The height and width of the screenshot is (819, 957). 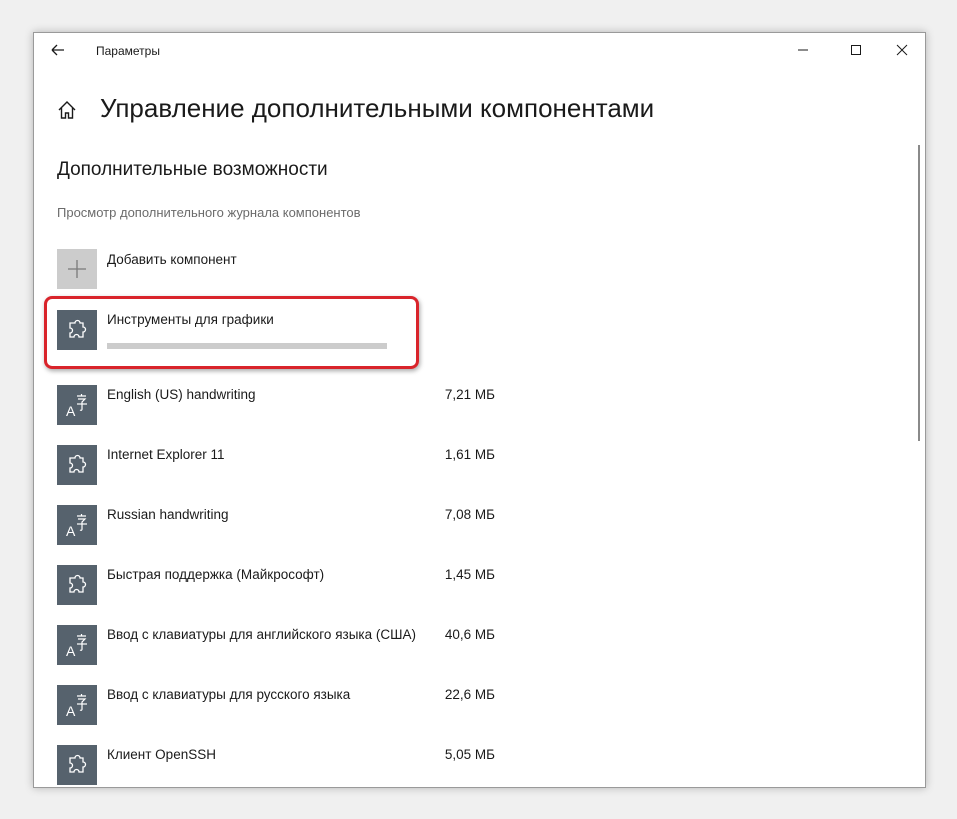 I want to click on home-button, so click(x=67, y=112).